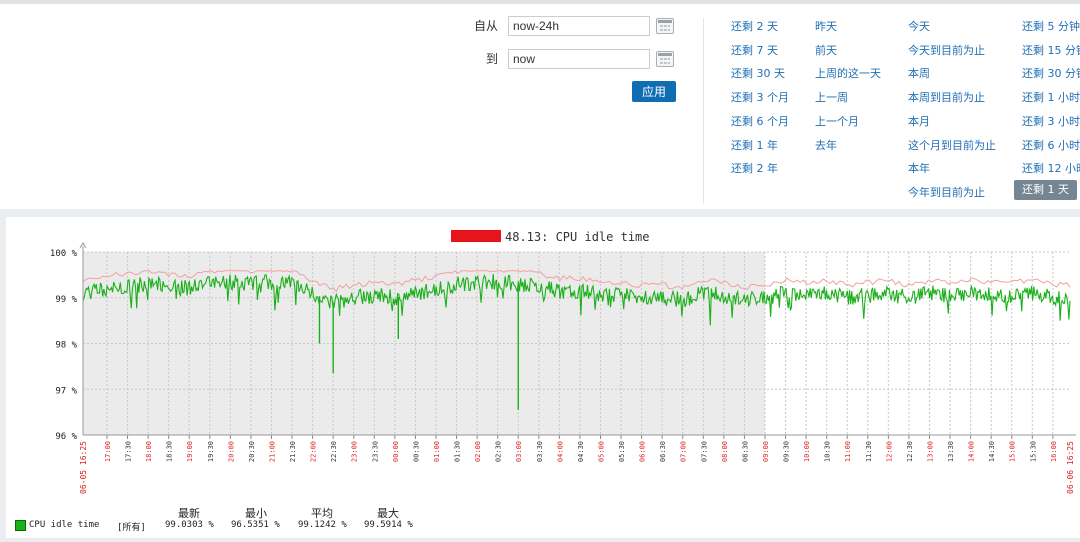 This screenshot has width=1080, height=542. What do you see at coordinates (314, 451) in the screenshot?
I see `x-tick-label: 22:00` at bounding box center [314, 451].